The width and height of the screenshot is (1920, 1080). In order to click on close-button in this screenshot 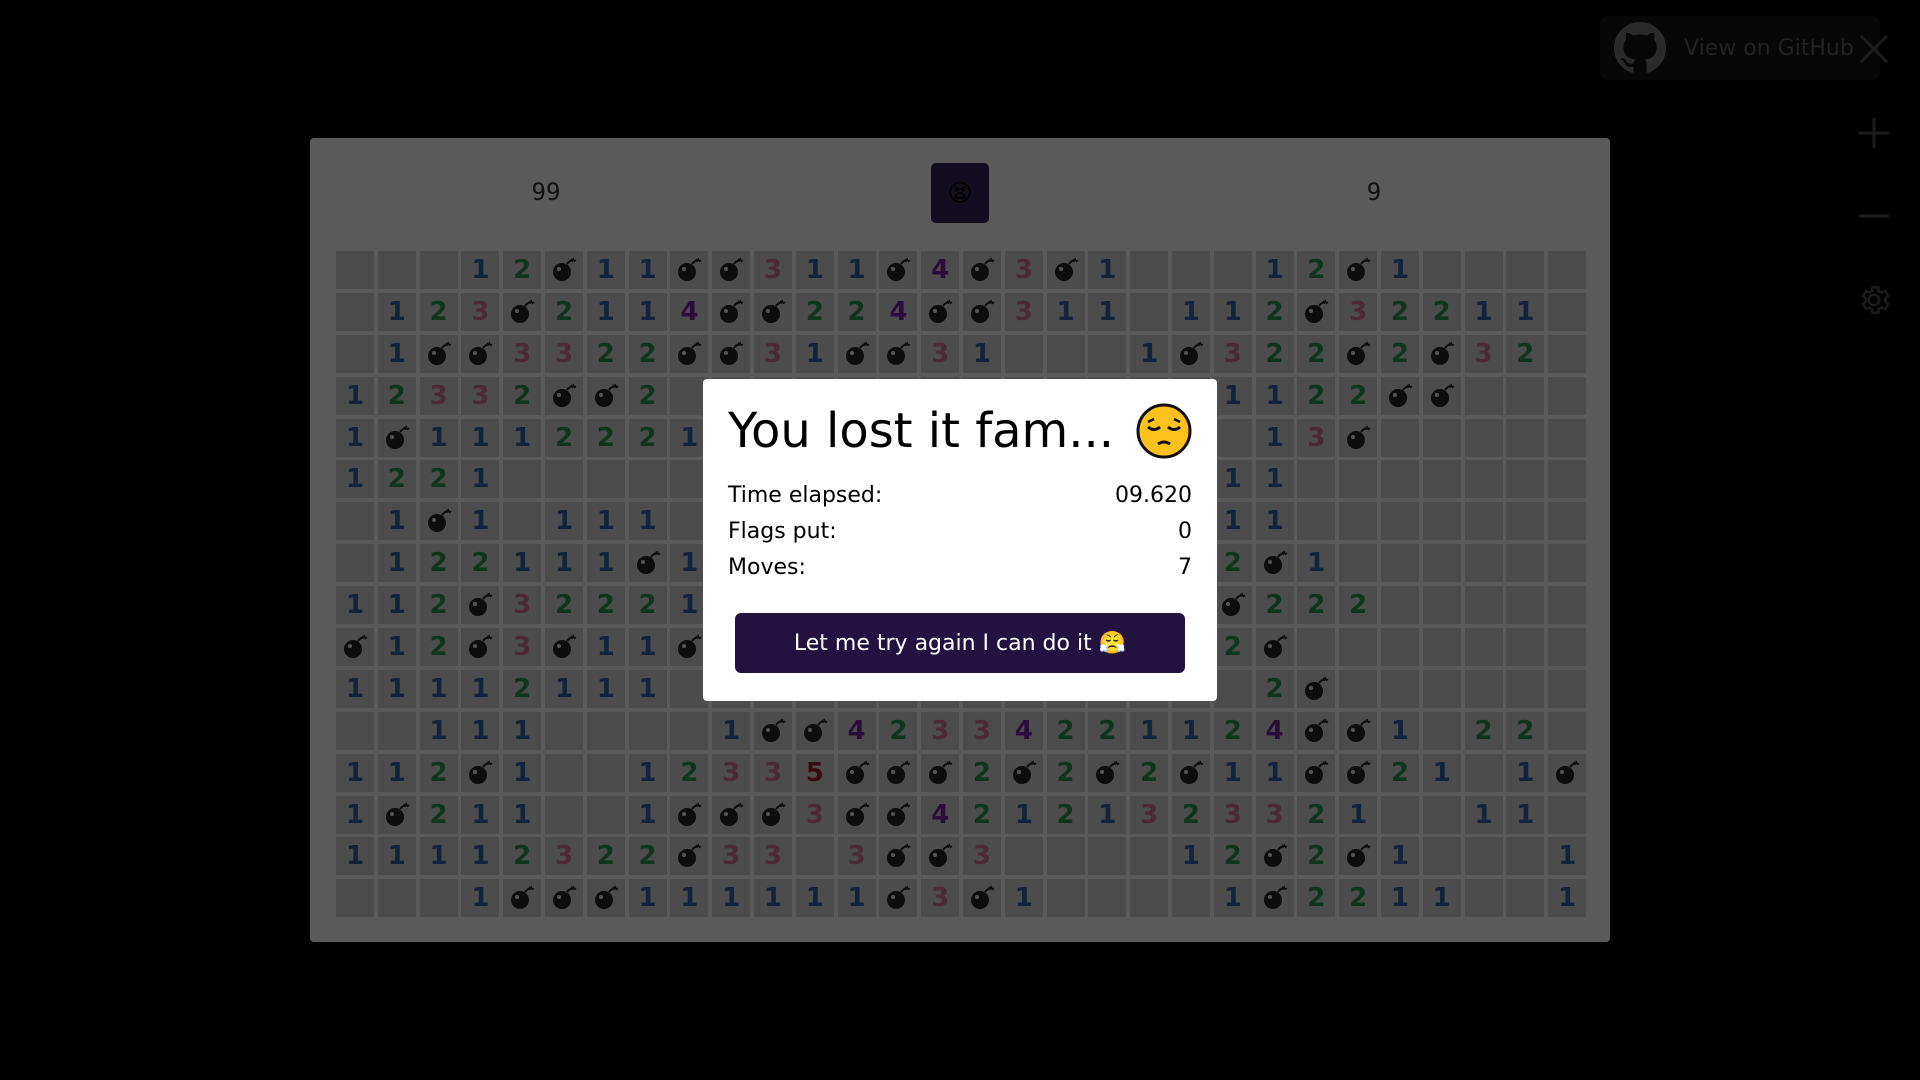, I will do `click(1874, 49)`.